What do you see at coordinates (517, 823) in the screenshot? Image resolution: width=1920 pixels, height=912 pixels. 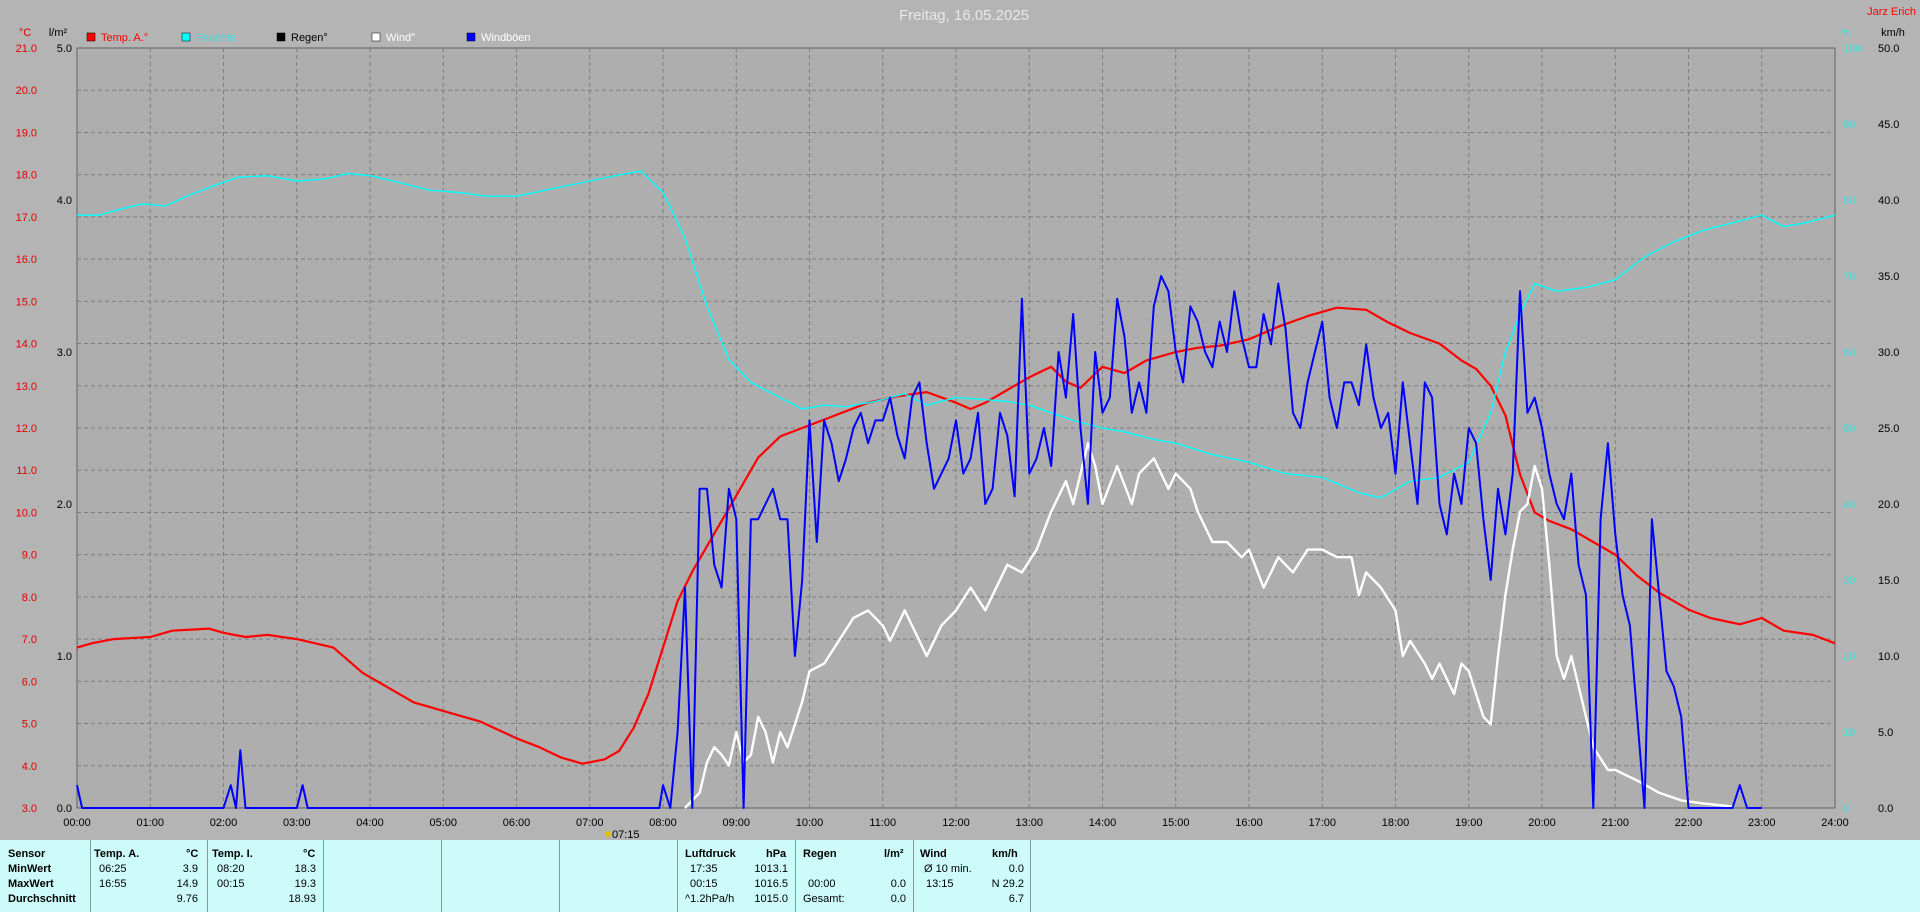 I see `x-tick-label: 06:00` at bounding box center [517, 823].